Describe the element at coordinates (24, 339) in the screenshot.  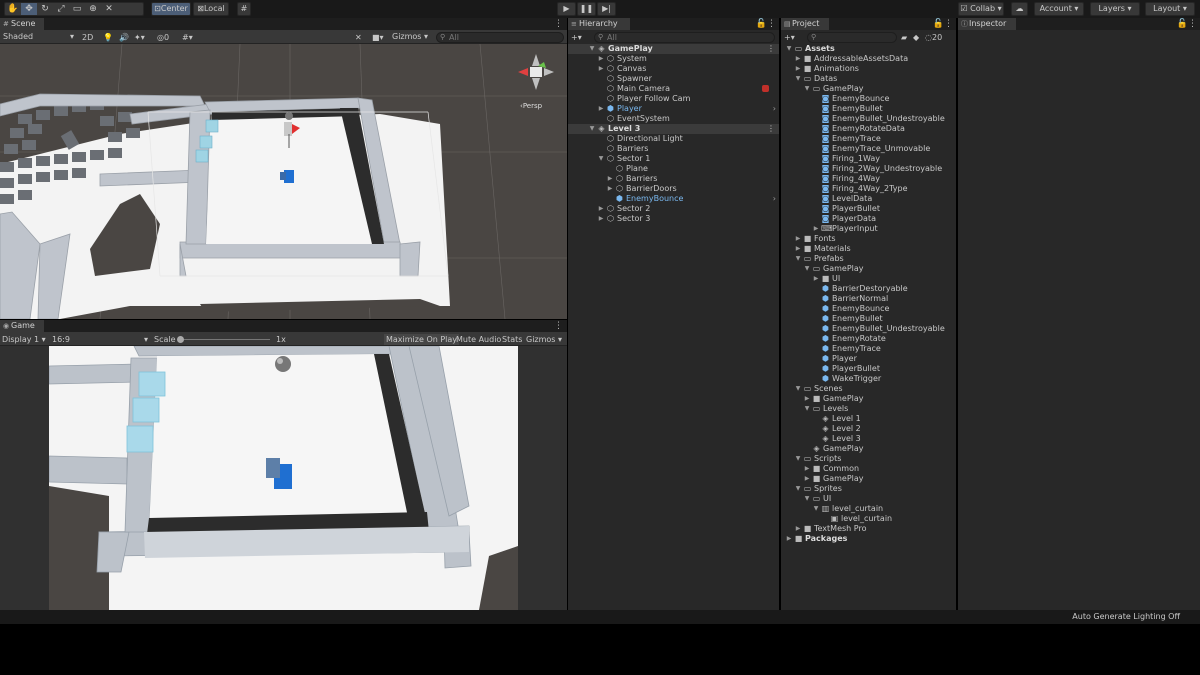
I see `display-dropdown: Display 1 ▾` at that location.